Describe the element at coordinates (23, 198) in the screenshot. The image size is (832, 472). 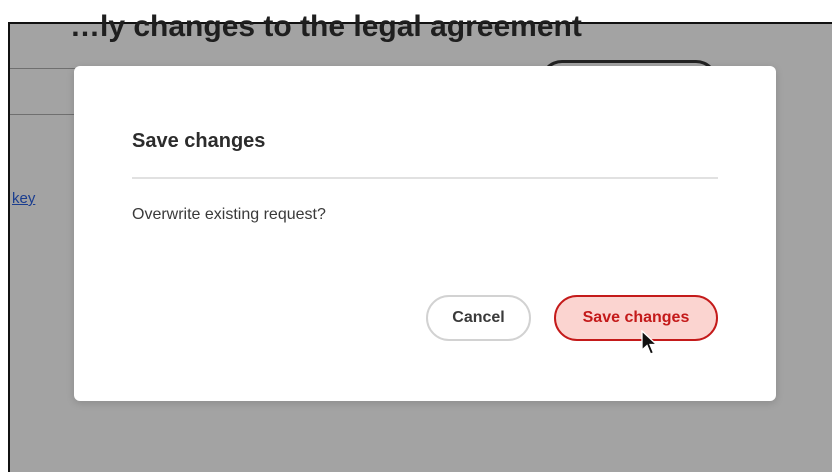
I see `background-key-link: key` at that location.